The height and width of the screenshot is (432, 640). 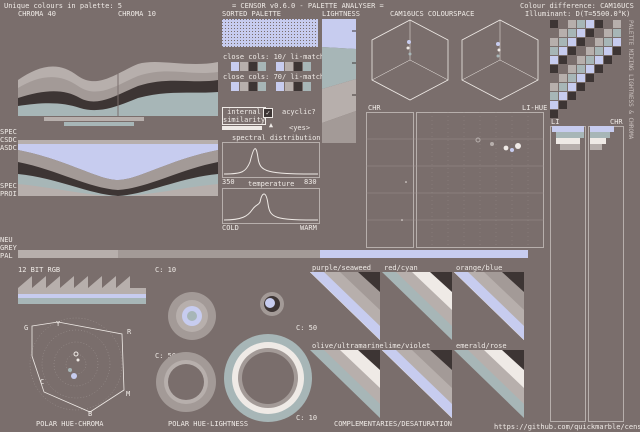 I want to click on palette-strip-seg2, so click(x=424, y=254).